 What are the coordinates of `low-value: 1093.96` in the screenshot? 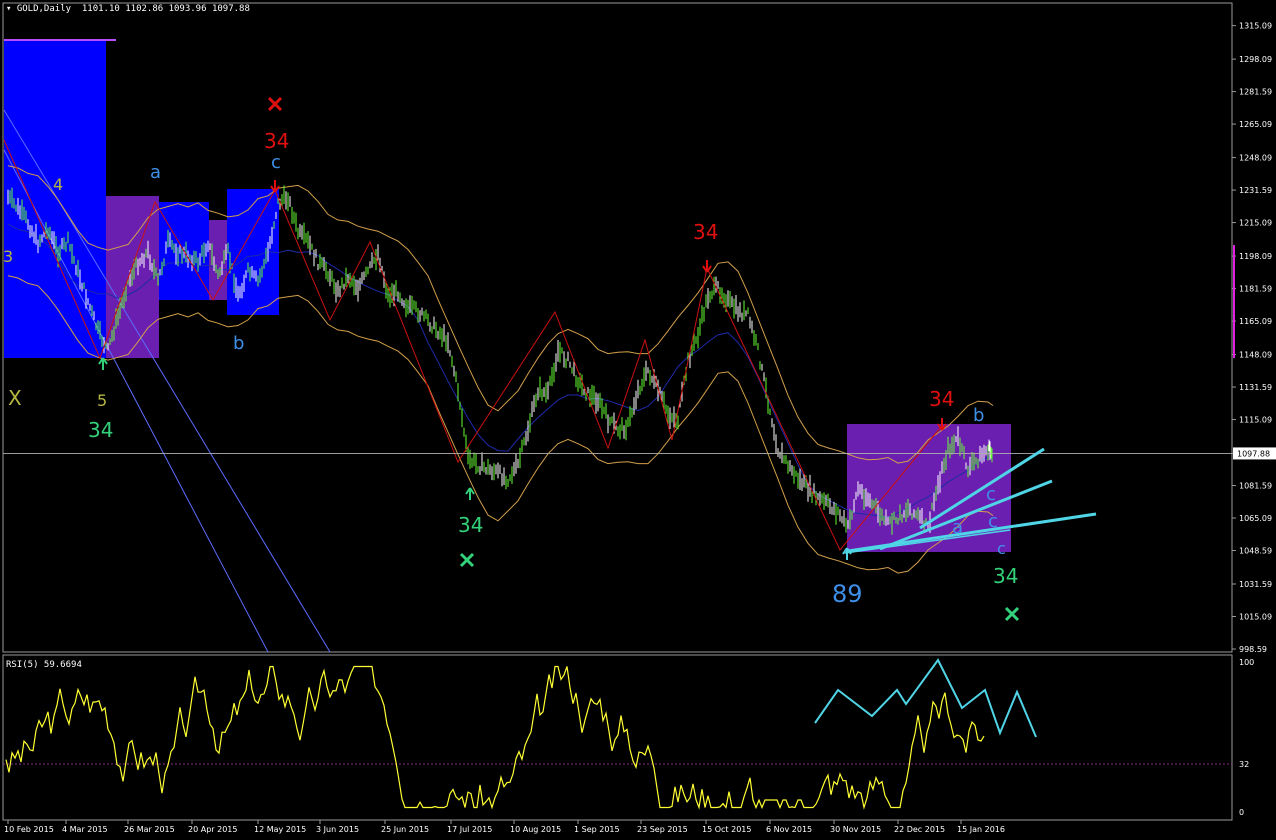 It's located at (187, 9).